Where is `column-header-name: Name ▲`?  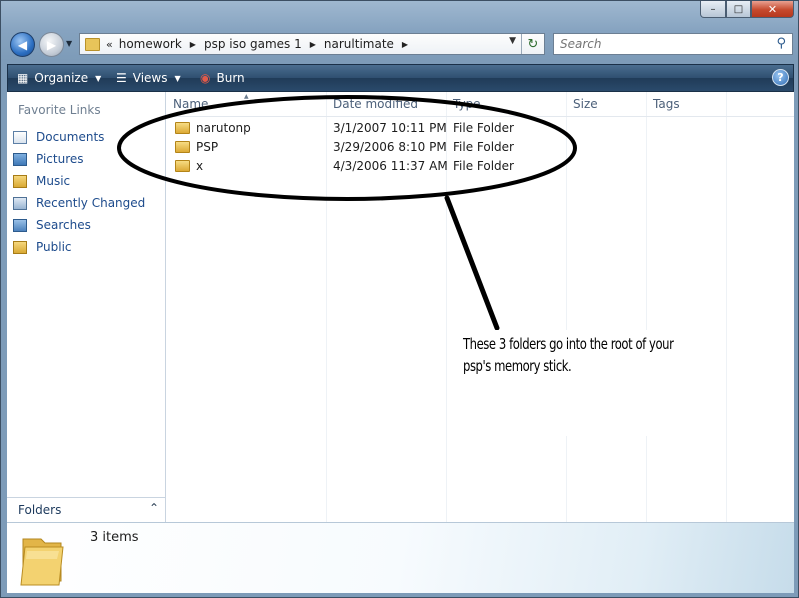
column-header-name: Name ▲ is located at coordinates (246, 104).